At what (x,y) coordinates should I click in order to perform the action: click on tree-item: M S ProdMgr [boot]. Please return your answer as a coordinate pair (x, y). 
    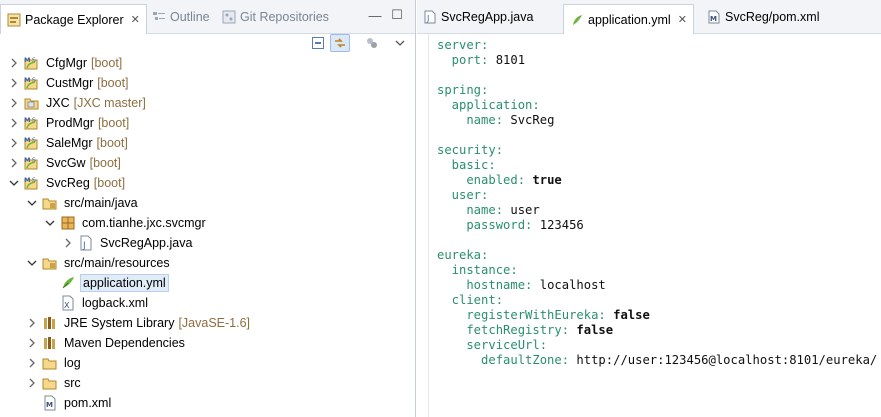
    Looking at the image, I should click on (207, 123).